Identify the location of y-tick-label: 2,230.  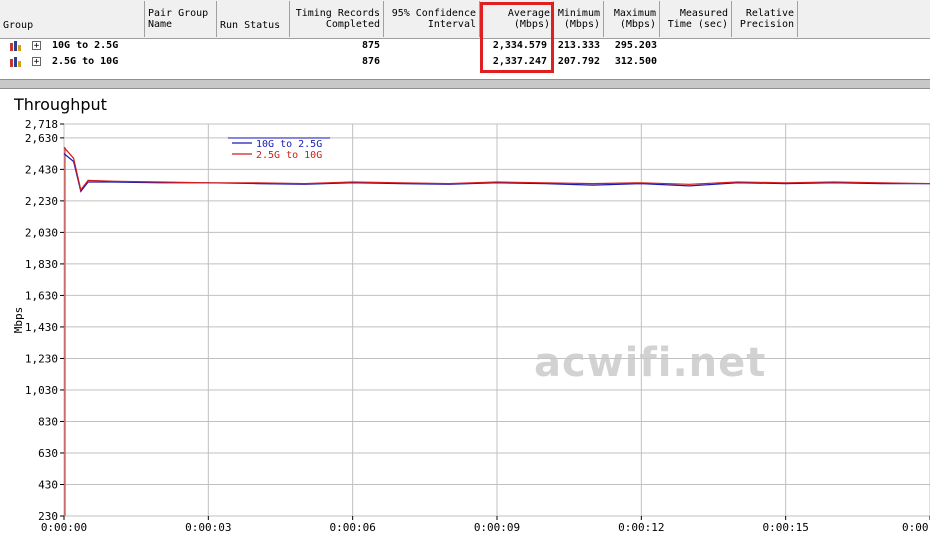
(41, 201).